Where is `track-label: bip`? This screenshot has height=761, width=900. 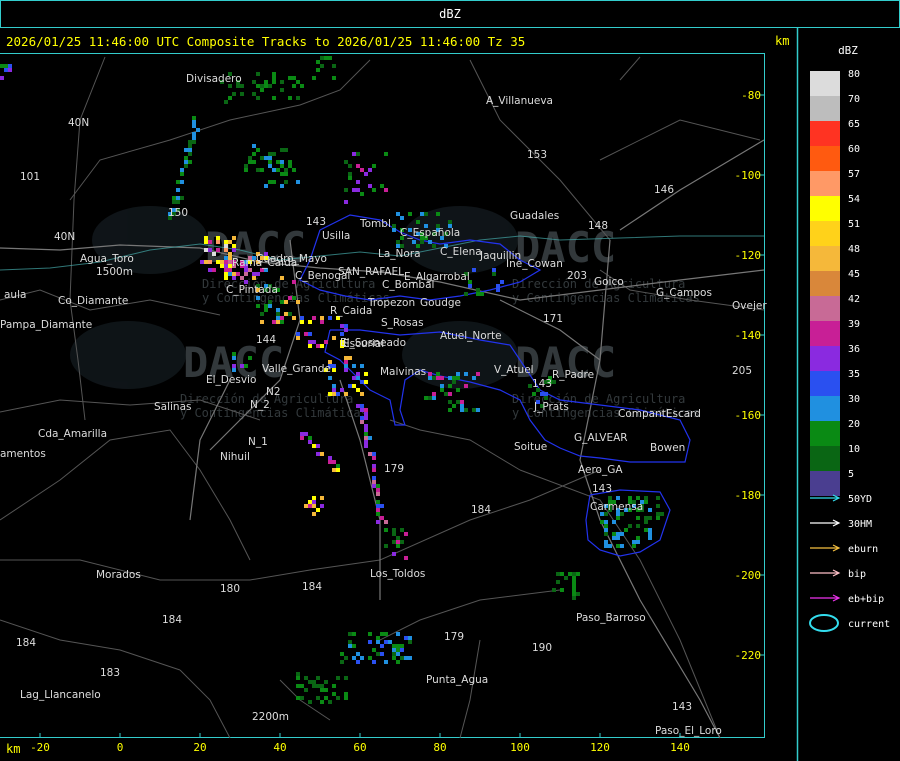 track-label: bip is located at coordinates (857, 574).